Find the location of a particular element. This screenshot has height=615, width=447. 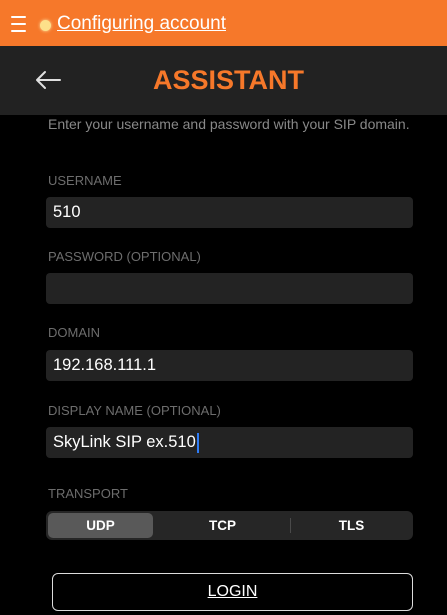

account-status-link: Configuring account is located at coordinates (141, 24).